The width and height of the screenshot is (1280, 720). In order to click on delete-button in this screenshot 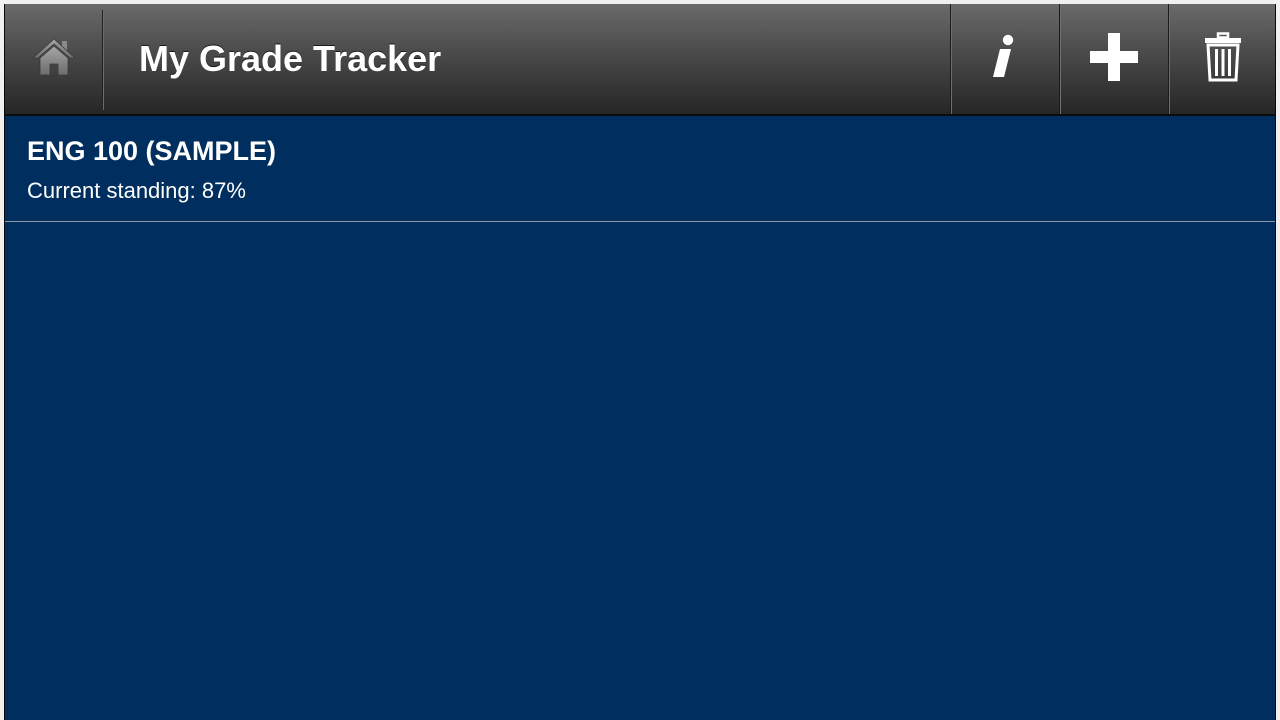, I will do `click(1221, 59)`.